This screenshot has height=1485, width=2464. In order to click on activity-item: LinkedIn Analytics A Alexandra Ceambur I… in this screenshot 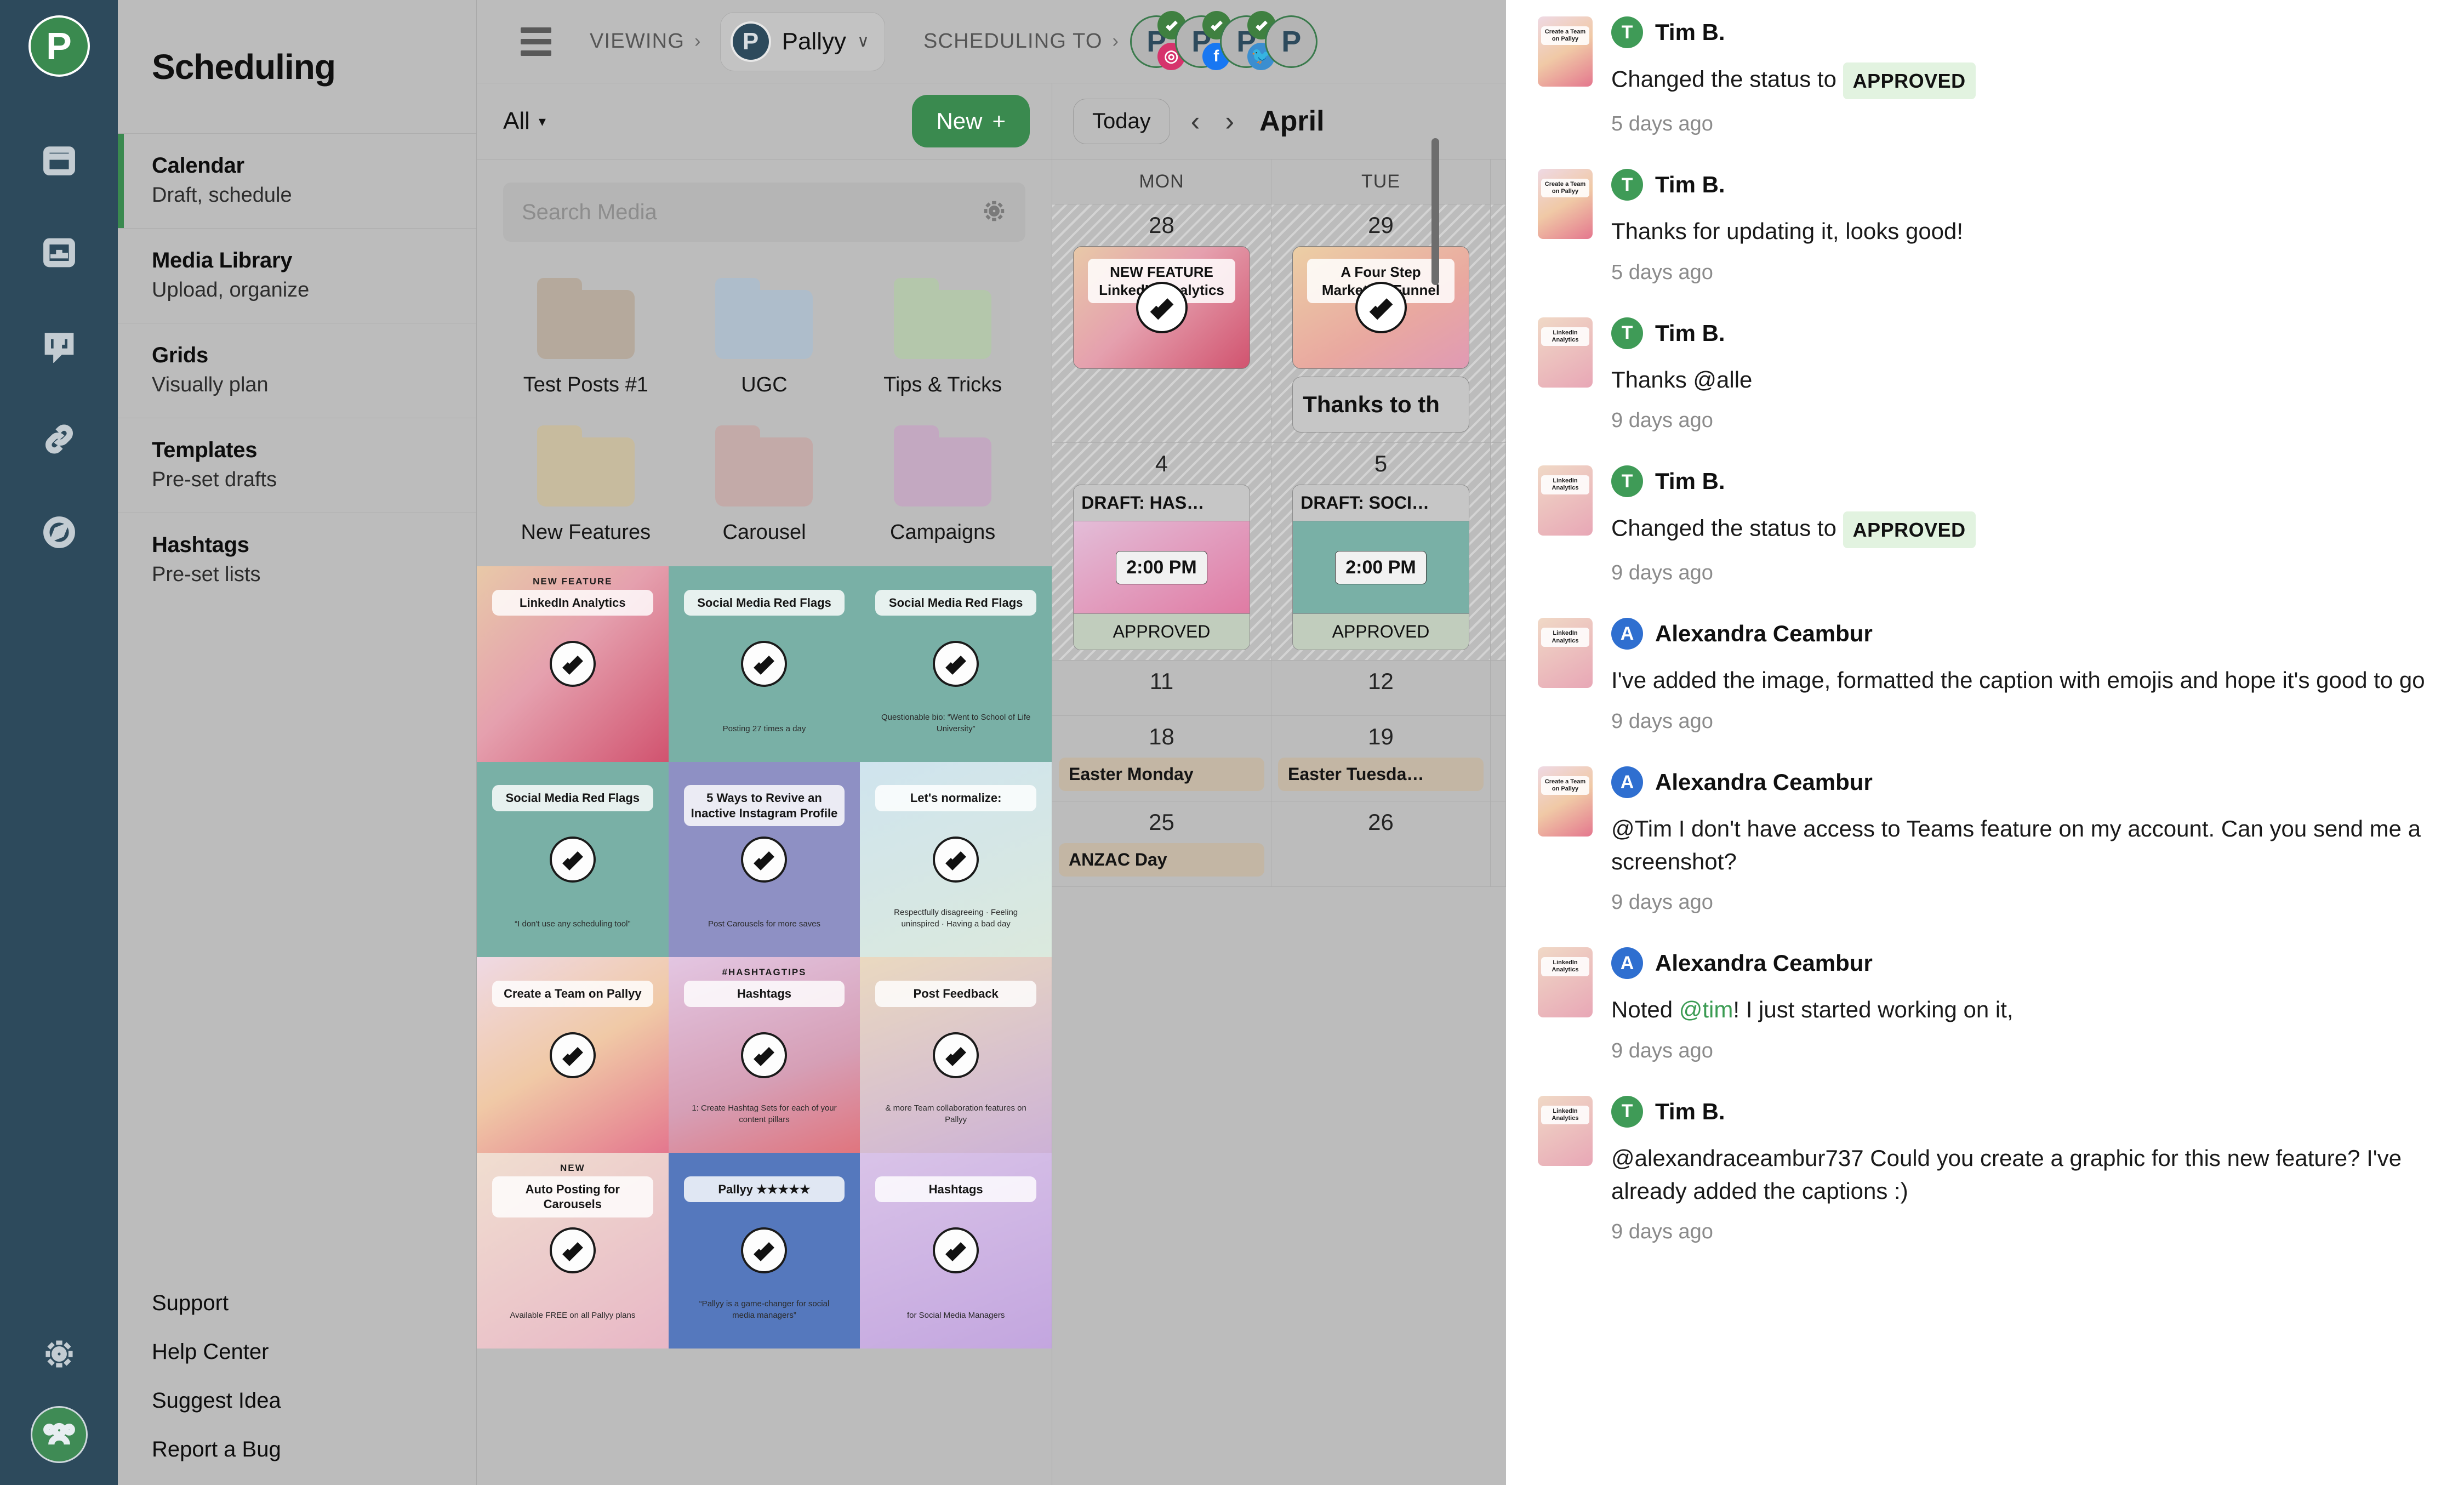, I will do `click(1985, 675)`.